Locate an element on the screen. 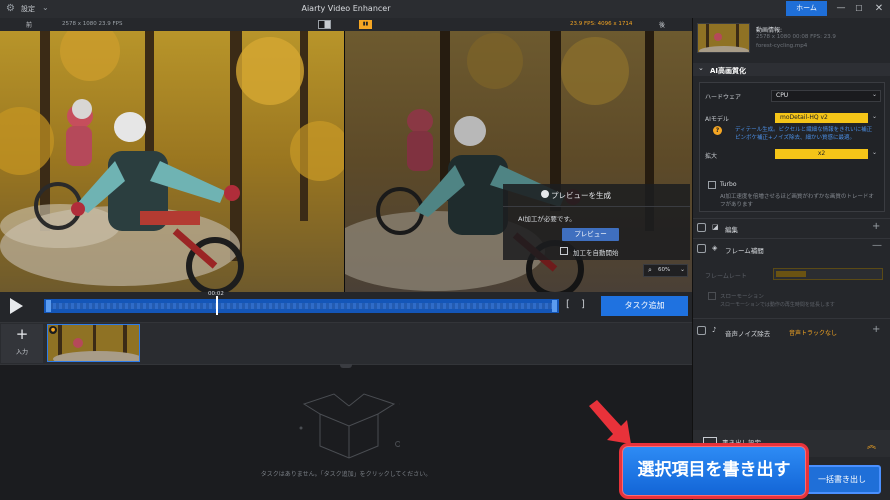 The image size is (890, 500). turbo-checkbox is located at coordinates (712, 185).